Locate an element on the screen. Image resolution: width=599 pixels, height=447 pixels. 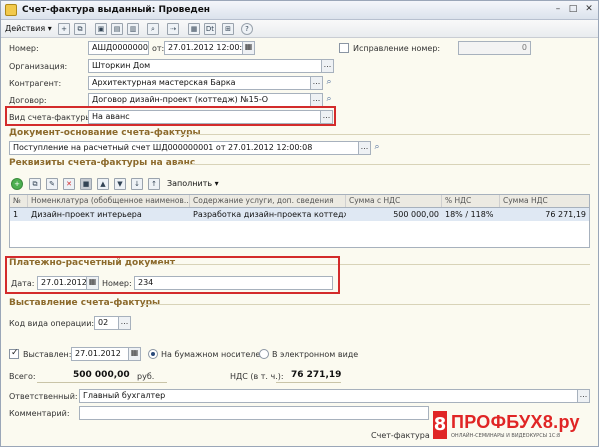
cell-sum: 500 000,00 is located at coordinates (416, 214).